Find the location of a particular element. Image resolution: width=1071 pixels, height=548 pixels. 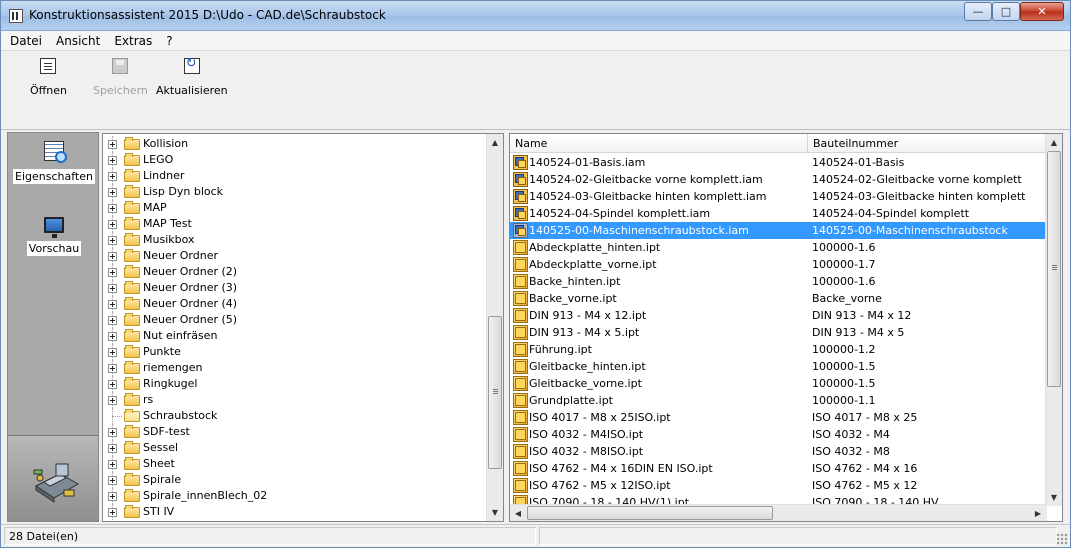

tree-item: Schraubstock is located at coordinates (294, 416).